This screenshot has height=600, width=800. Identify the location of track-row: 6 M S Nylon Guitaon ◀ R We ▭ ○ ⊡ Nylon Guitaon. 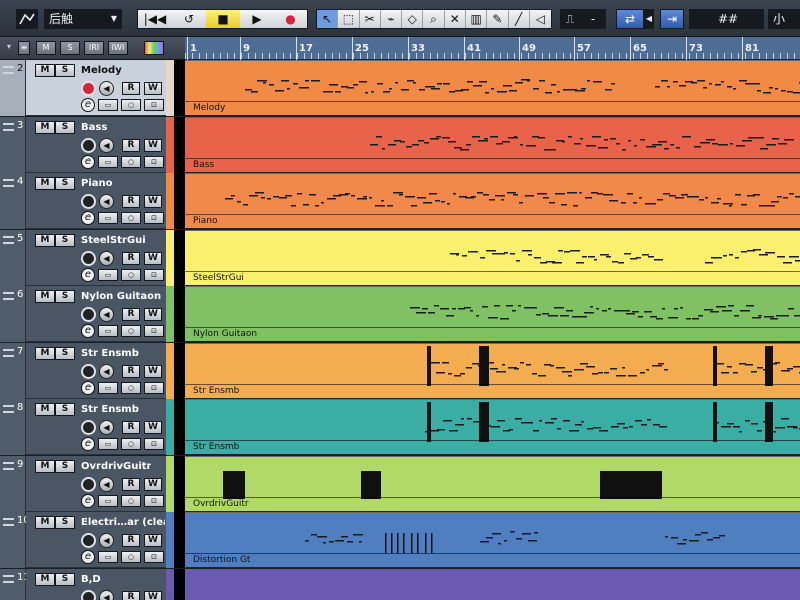
(400, 314).